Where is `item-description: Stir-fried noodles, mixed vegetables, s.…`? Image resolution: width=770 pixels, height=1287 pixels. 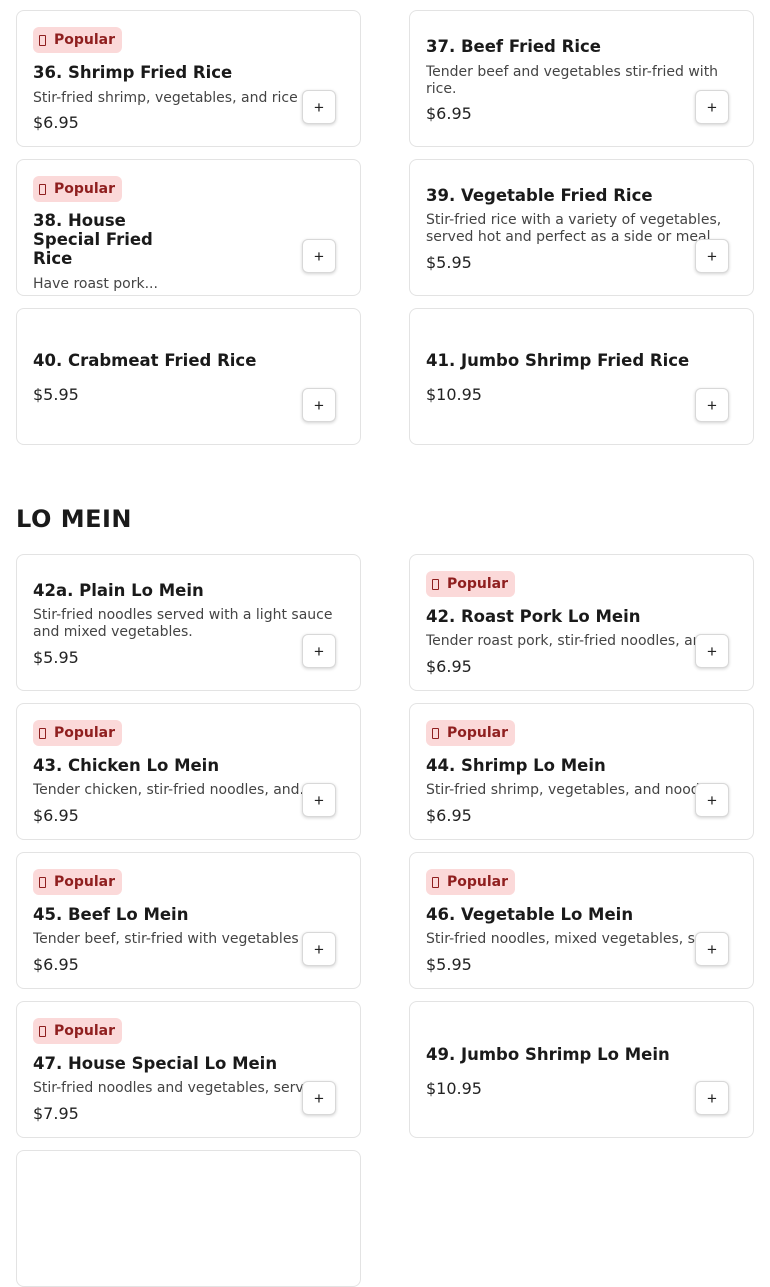 item-description: Stir-fried noodles, mixed vegetables, s.… is located at coordinates (567, 939).